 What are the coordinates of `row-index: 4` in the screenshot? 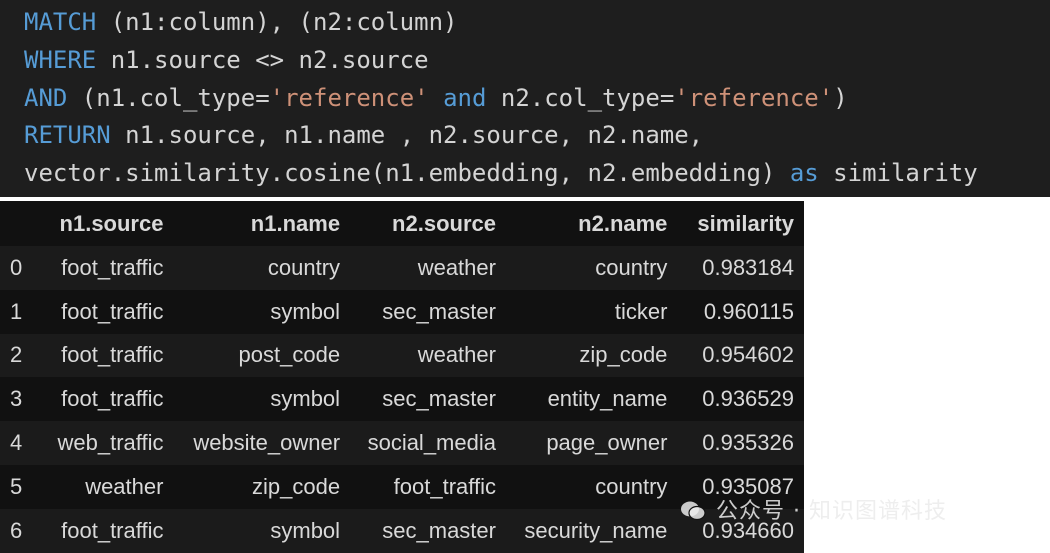 It's located at (24, 443).